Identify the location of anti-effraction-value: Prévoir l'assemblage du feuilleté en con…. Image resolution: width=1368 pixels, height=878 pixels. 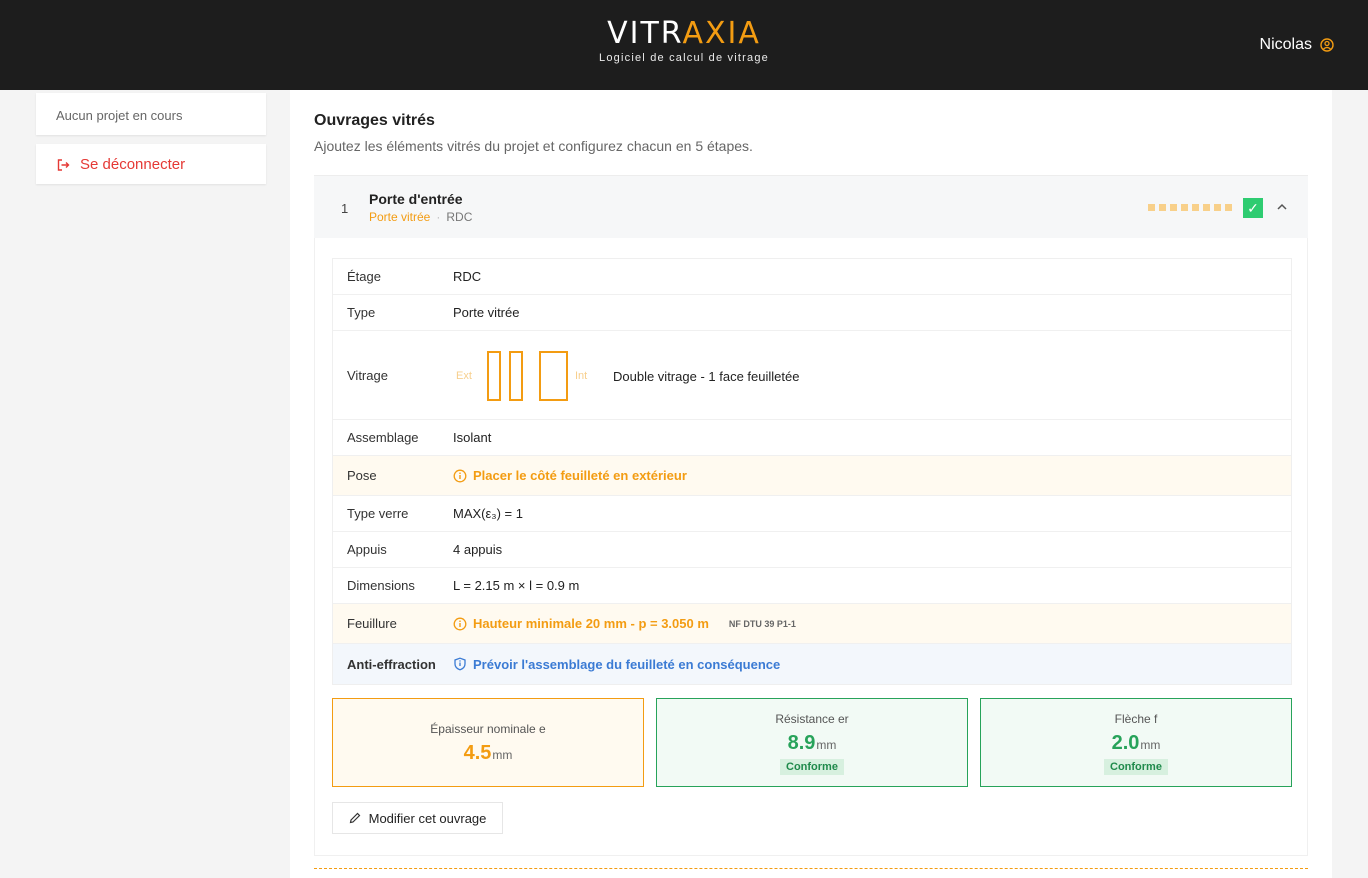
(627, 664).